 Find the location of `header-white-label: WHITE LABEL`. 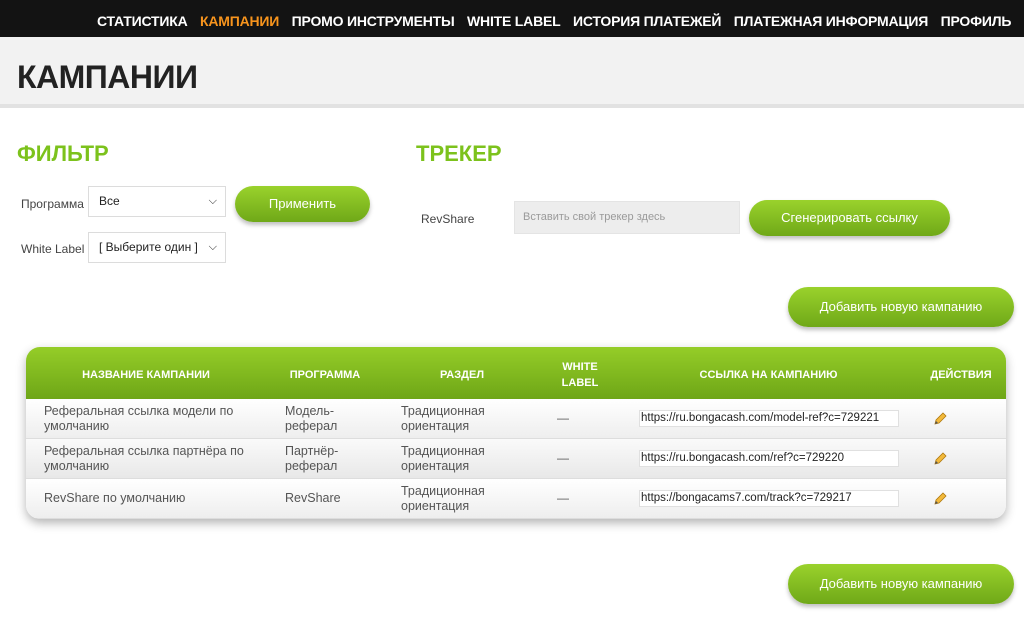

header-white-label: WHITE LABEL is located at coordinates (580, 375).